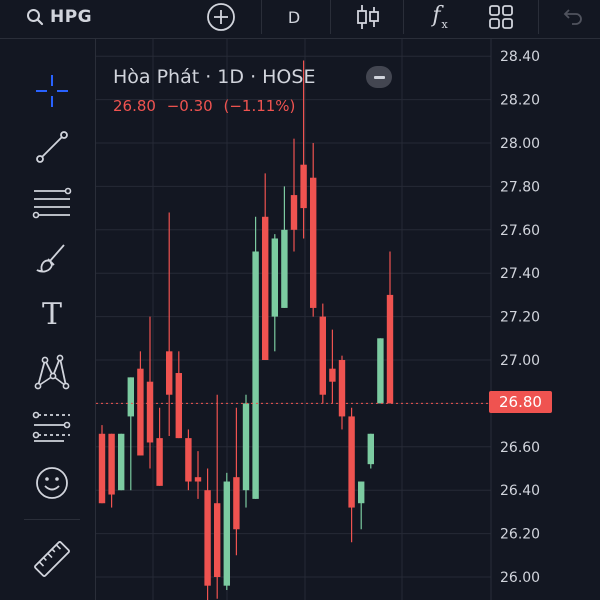 Image resolution: width=600 pixels, height=600 pixels. What do you see at coordinates (520, 231) in the screenshot?
I see `price-axis-tick-label: 27.60` at bounding box center [520, 231].